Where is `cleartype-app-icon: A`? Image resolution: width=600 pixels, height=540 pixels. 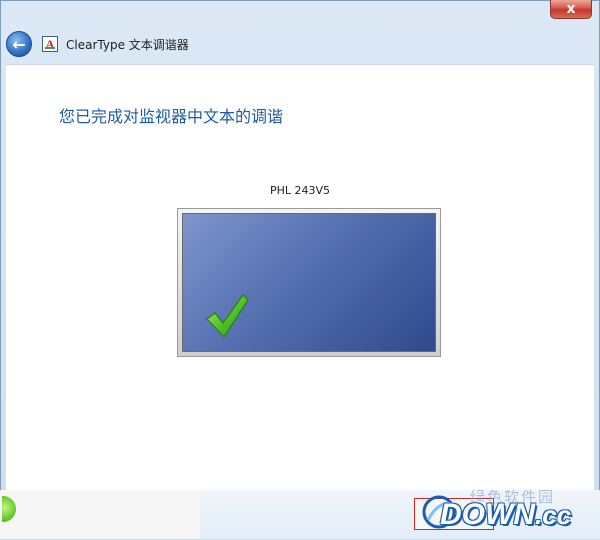
cleartype-app-icon: A is located at coordinates (50, 44).